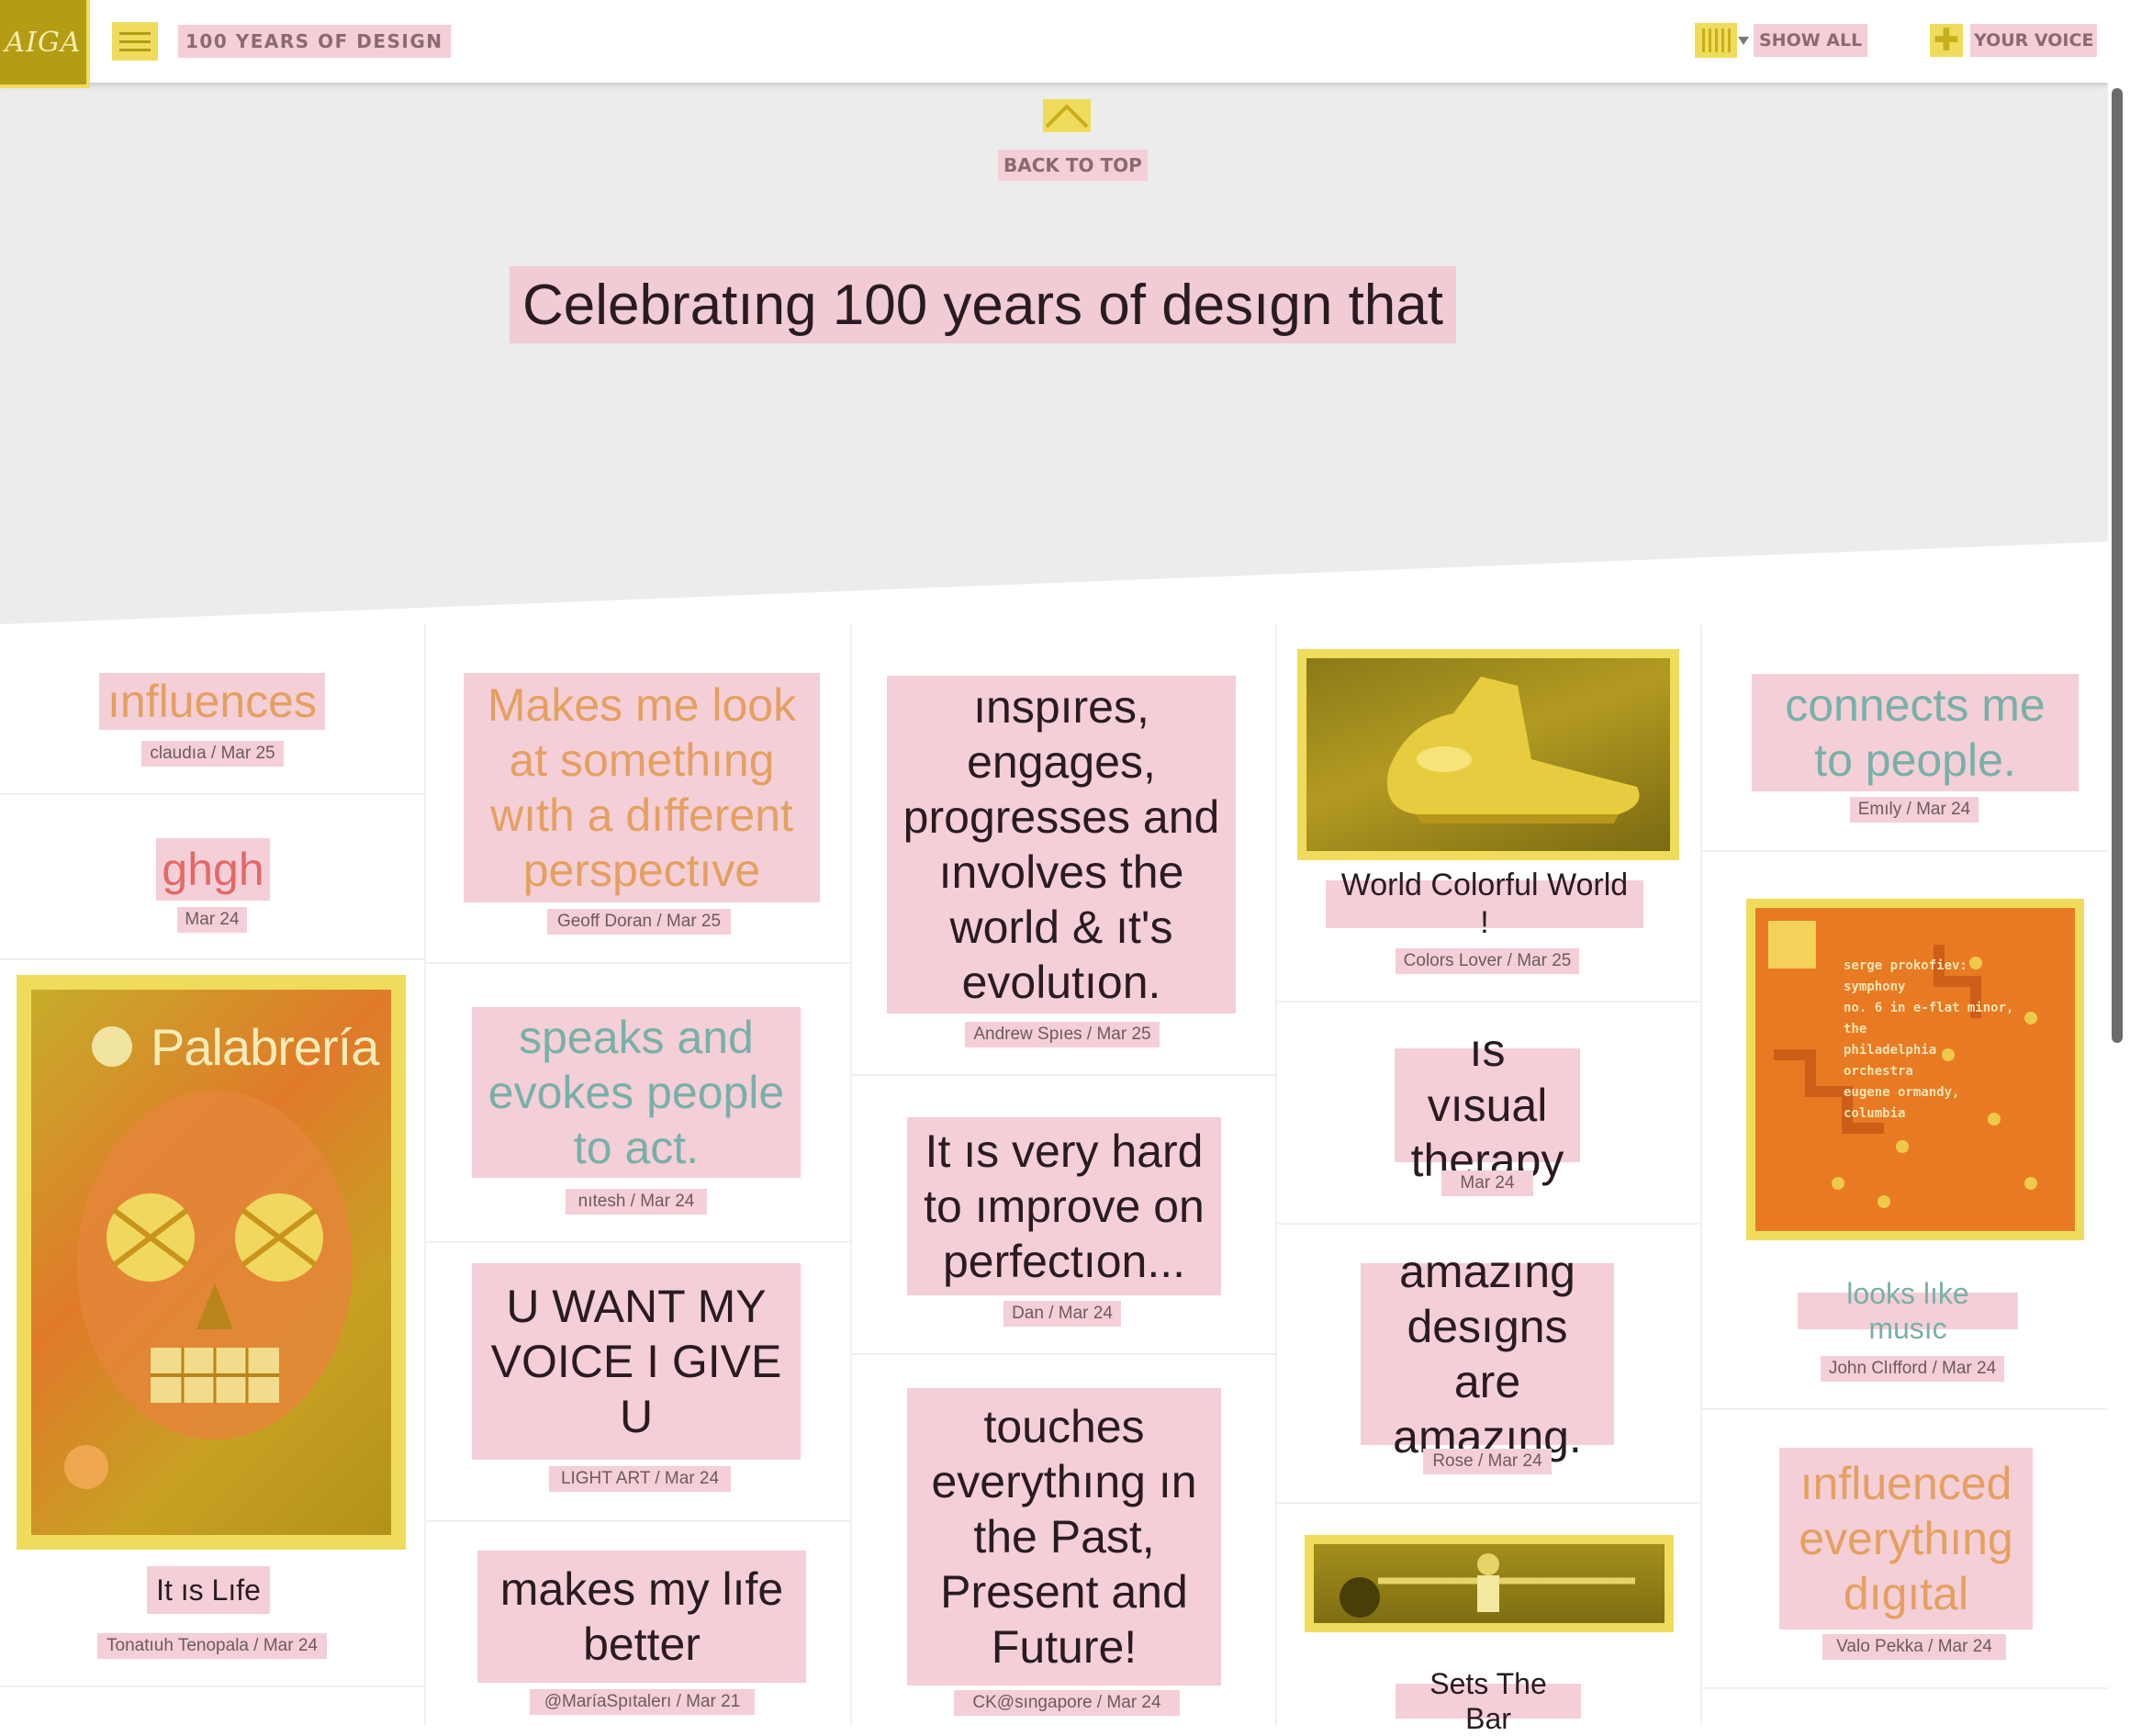  What do you see at coordinates (211, 1262) in the screenshot?
I see `poster-image: Palabrería` at bounding box center [211, 1262].